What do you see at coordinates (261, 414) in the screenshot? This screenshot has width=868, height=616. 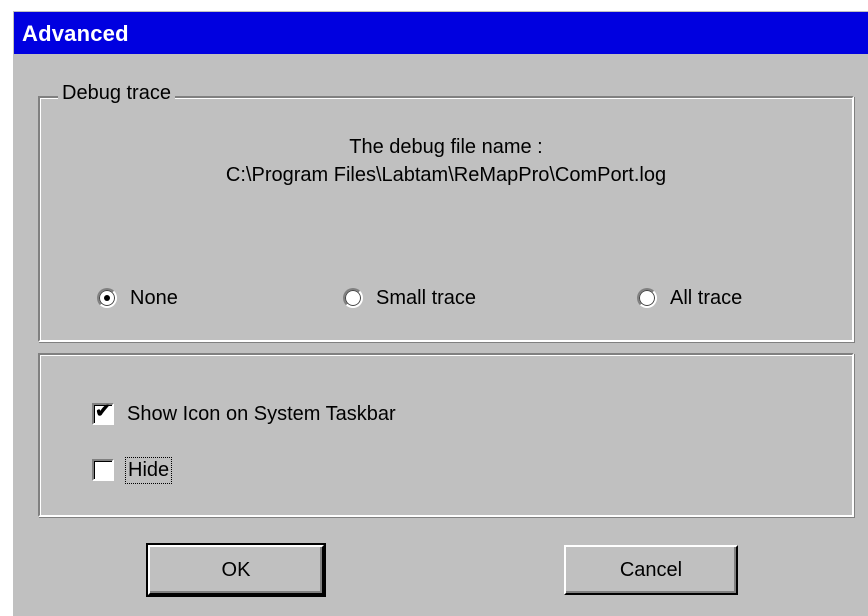 I see `show-icon-label: Show Icon on System Taskbar` at bounding box center [261, 414].